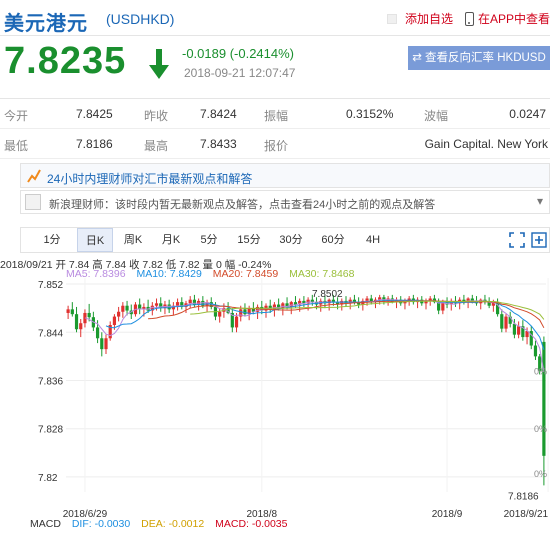  Describe the element at coordinates (242, 205) in the screenshot. I see `expert-message-text: 新浪理财师：该时段内暂无最新观点及解答，点击查看24小时之前的观点及解答` at that location.